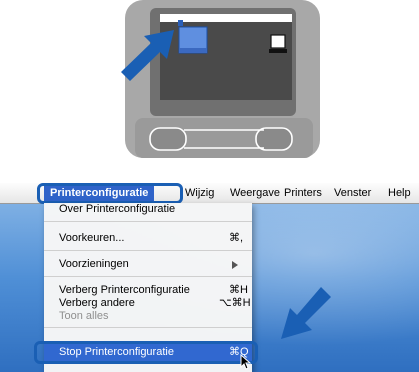 This screenshot has width=419, height=372. What do you see at coordinates (278, 41) in the screenshot?
I see `computer-icon` at bounding box center [278, 41].